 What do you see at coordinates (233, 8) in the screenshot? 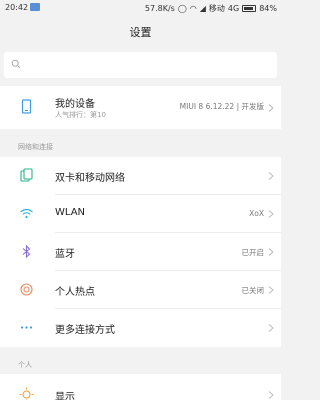
I see `status-network-type: 4G` at bounding box center [233, 8].